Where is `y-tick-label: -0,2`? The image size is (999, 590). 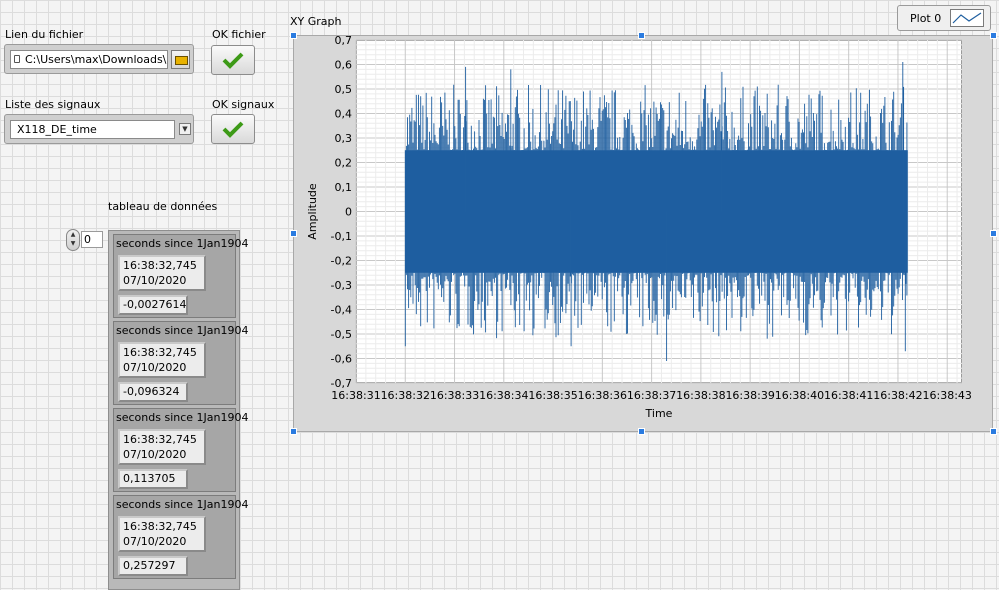
y-tick-label: -0,2 is located at coordinates (341, 261).